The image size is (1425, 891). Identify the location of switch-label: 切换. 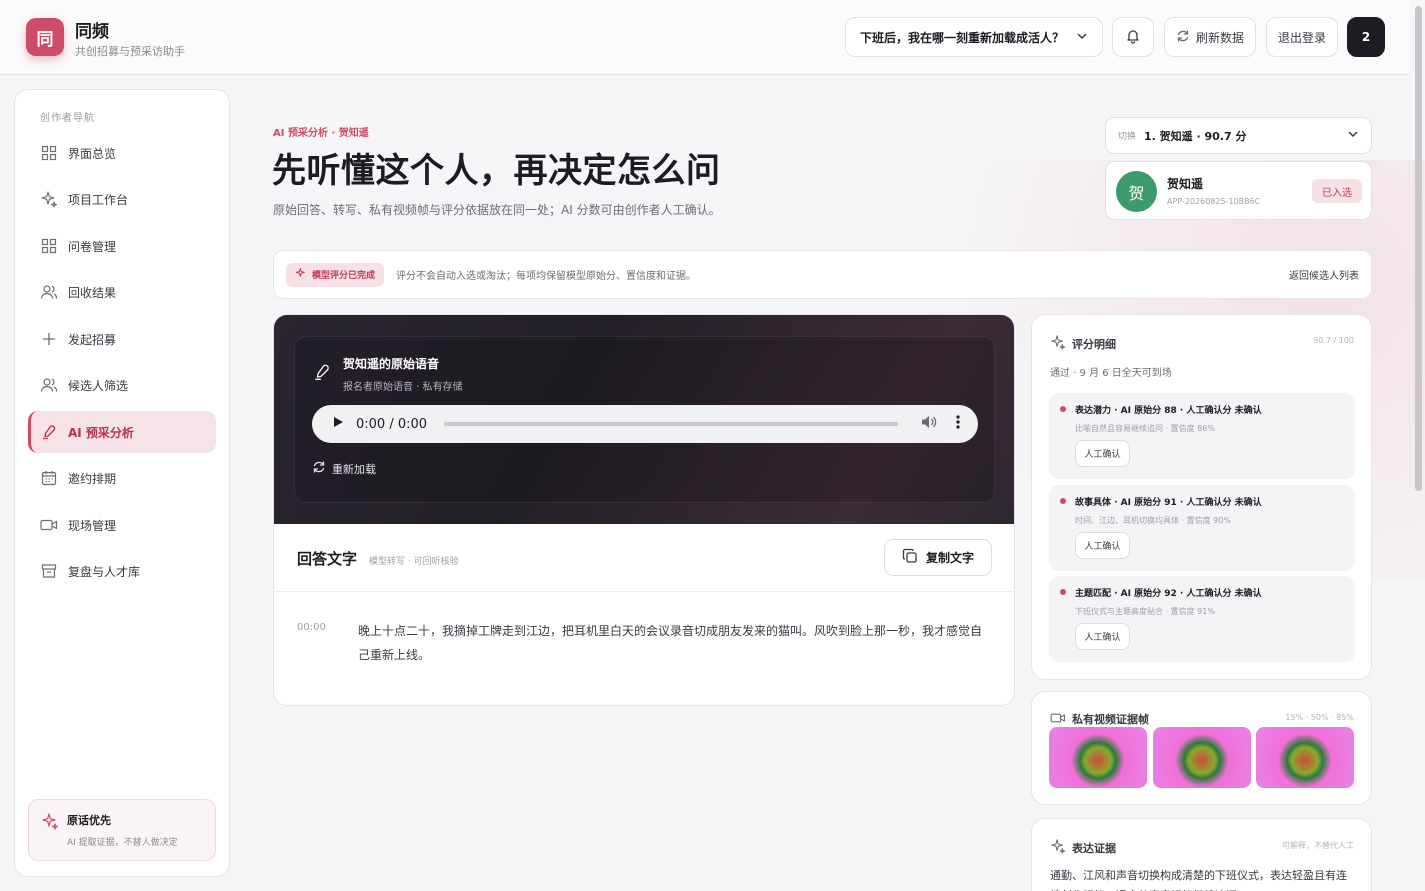
(1127, 137).